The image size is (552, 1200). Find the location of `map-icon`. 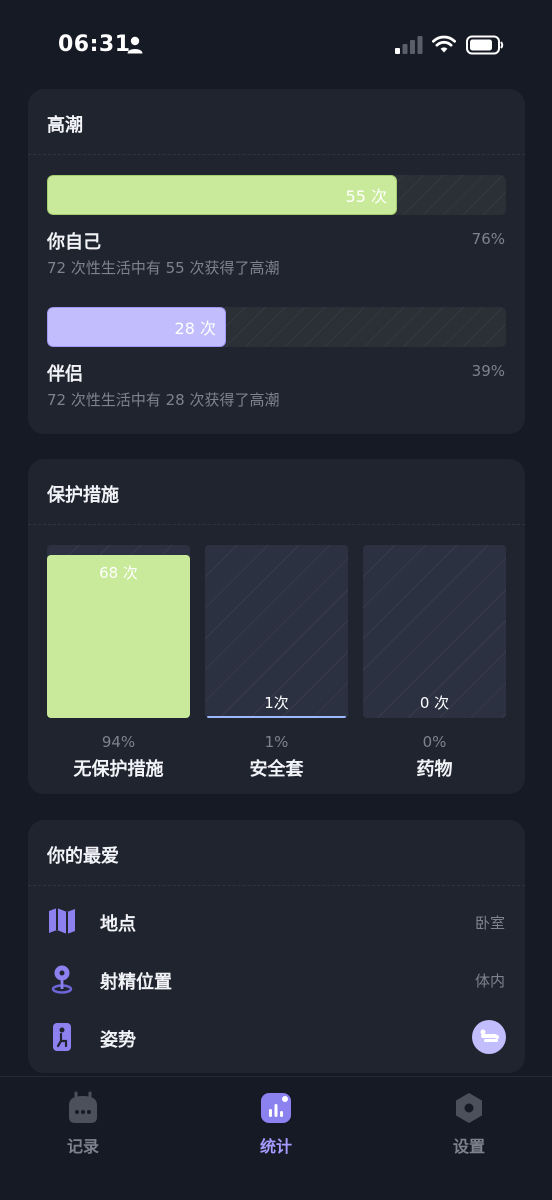

map-icon is located at coordinates (62, 921).